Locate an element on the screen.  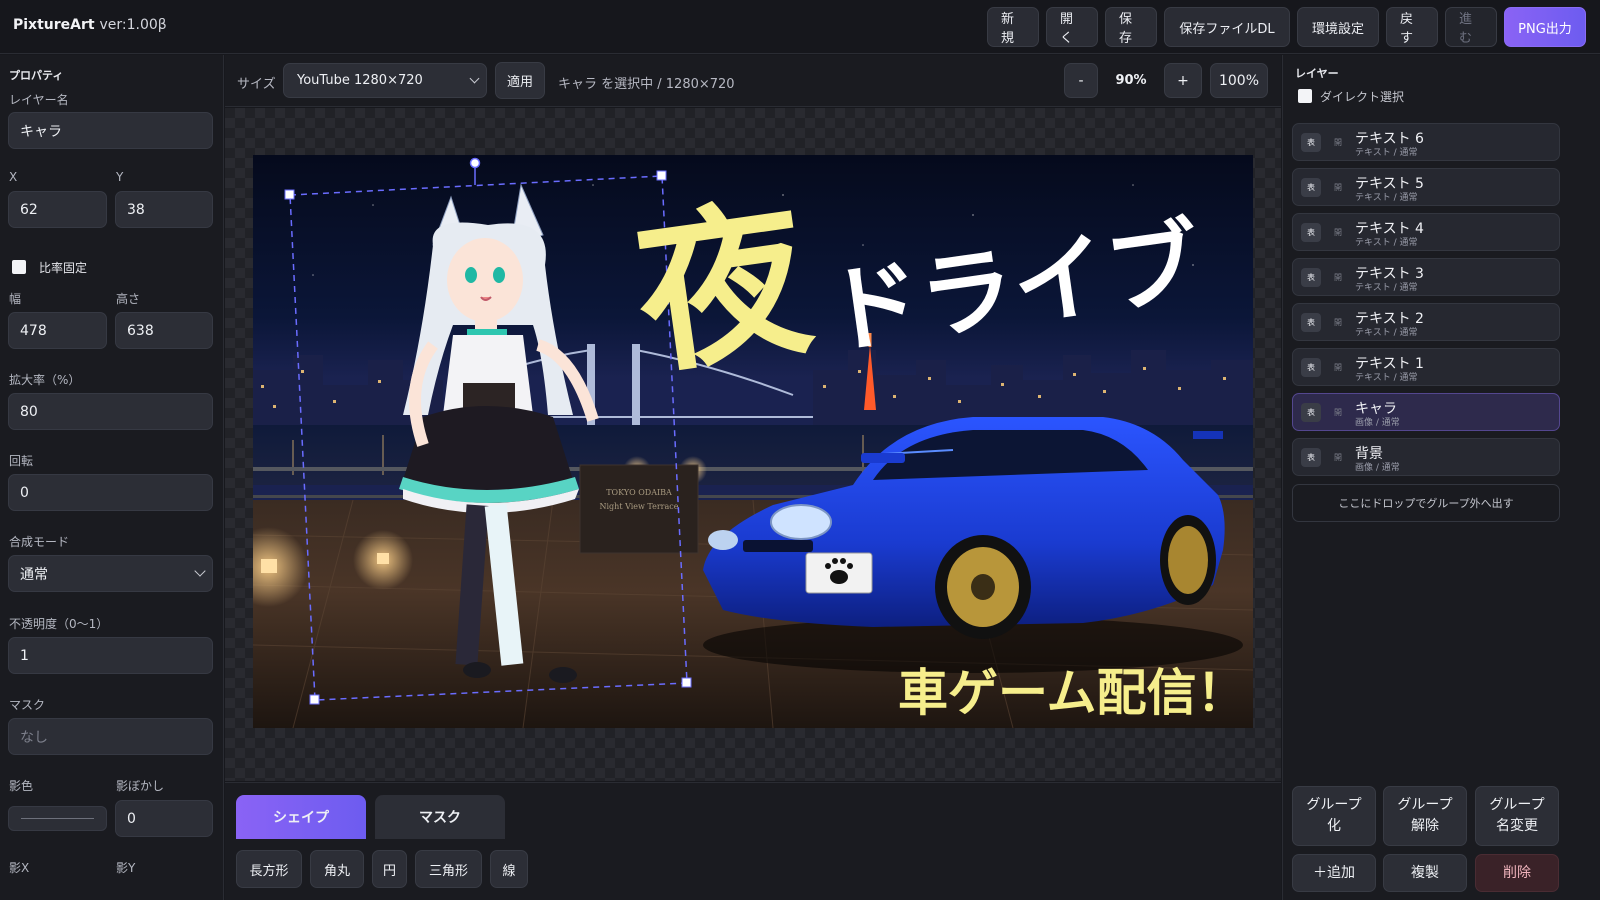
layers-heading: レイヤー is located at coordinates (1317, 73).